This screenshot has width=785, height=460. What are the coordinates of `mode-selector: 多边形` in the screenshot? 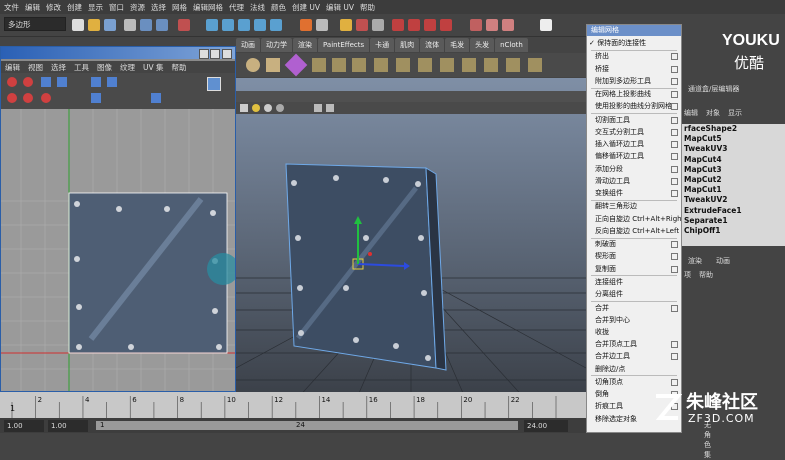 It's located at (35, 24).